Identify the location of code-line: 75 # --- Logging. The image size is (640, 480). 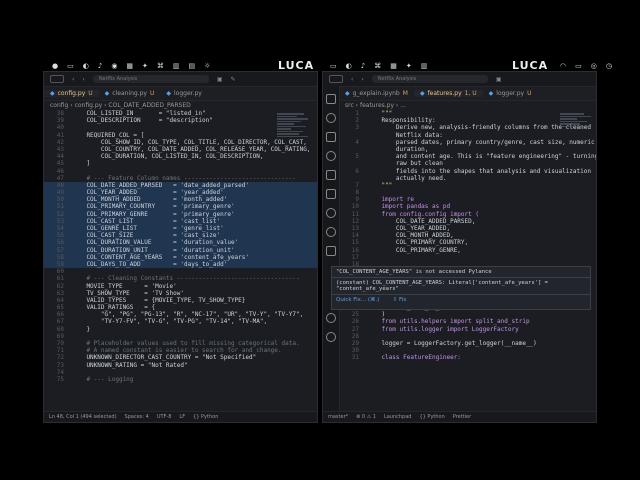
(180, 379).